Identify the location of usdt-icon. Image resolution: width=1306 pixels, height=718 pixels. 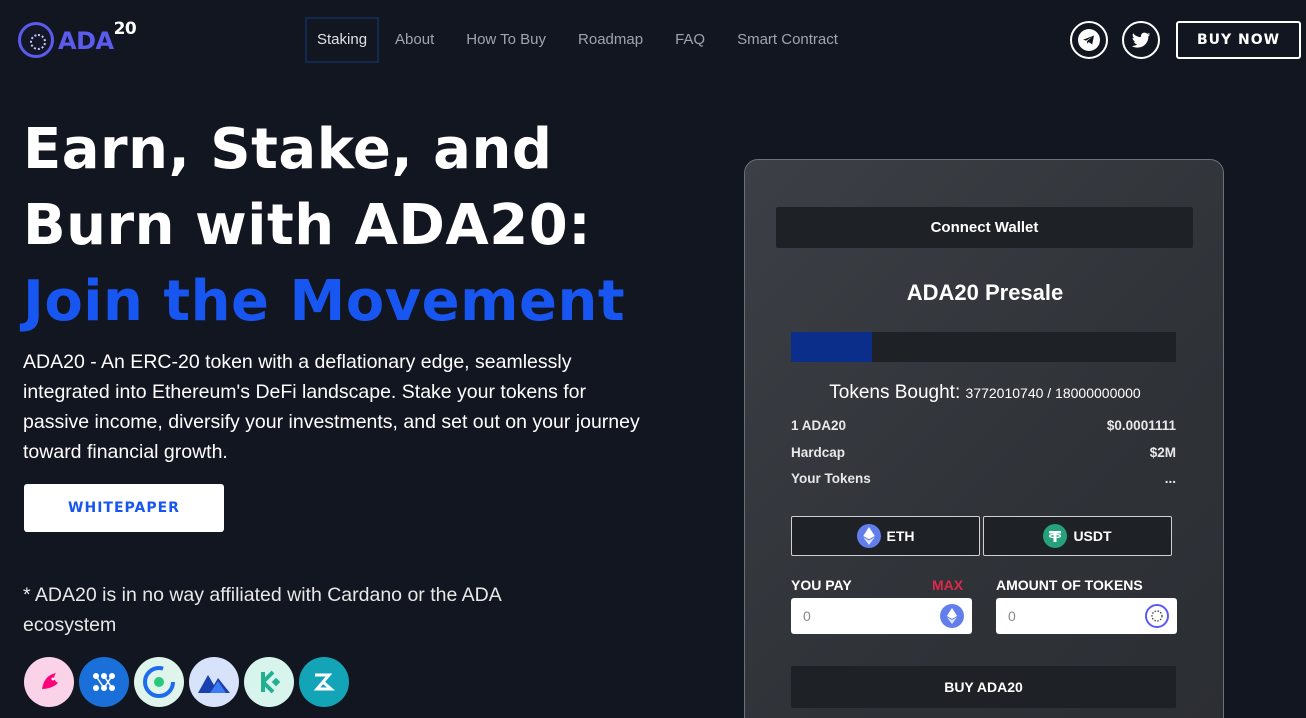
(1055, 536).